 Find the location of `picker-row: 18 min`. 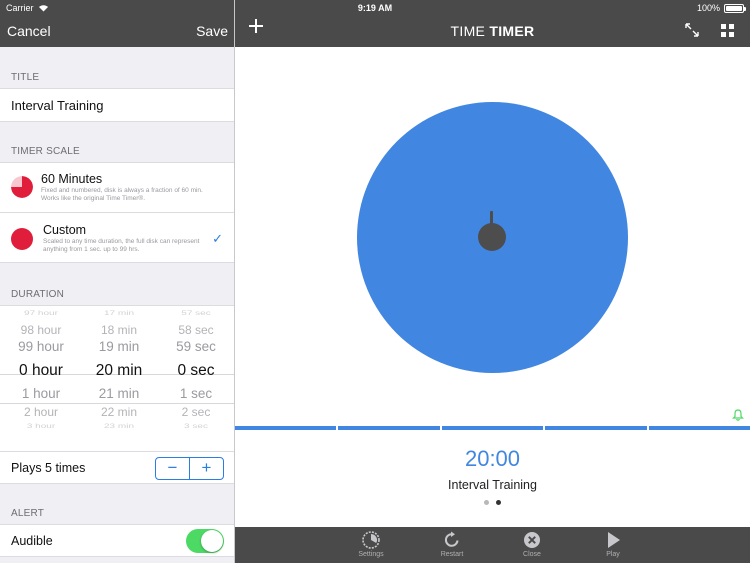

picker-row: 18 min is located at coordinates (119, 330).